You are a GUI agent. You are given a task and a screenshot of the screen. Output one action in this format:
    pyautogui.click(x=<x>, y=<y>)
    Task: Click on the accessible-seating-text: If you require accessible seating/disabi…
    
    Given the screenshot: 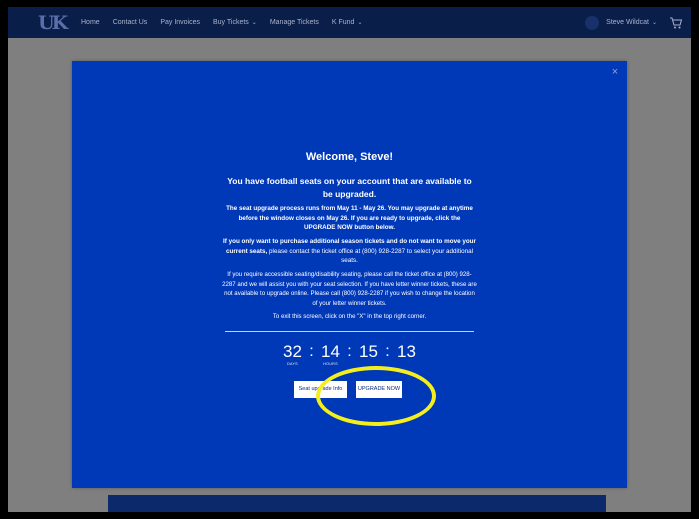 What is the action you would take?
    pyautogui.click(x=349, y=289)
    